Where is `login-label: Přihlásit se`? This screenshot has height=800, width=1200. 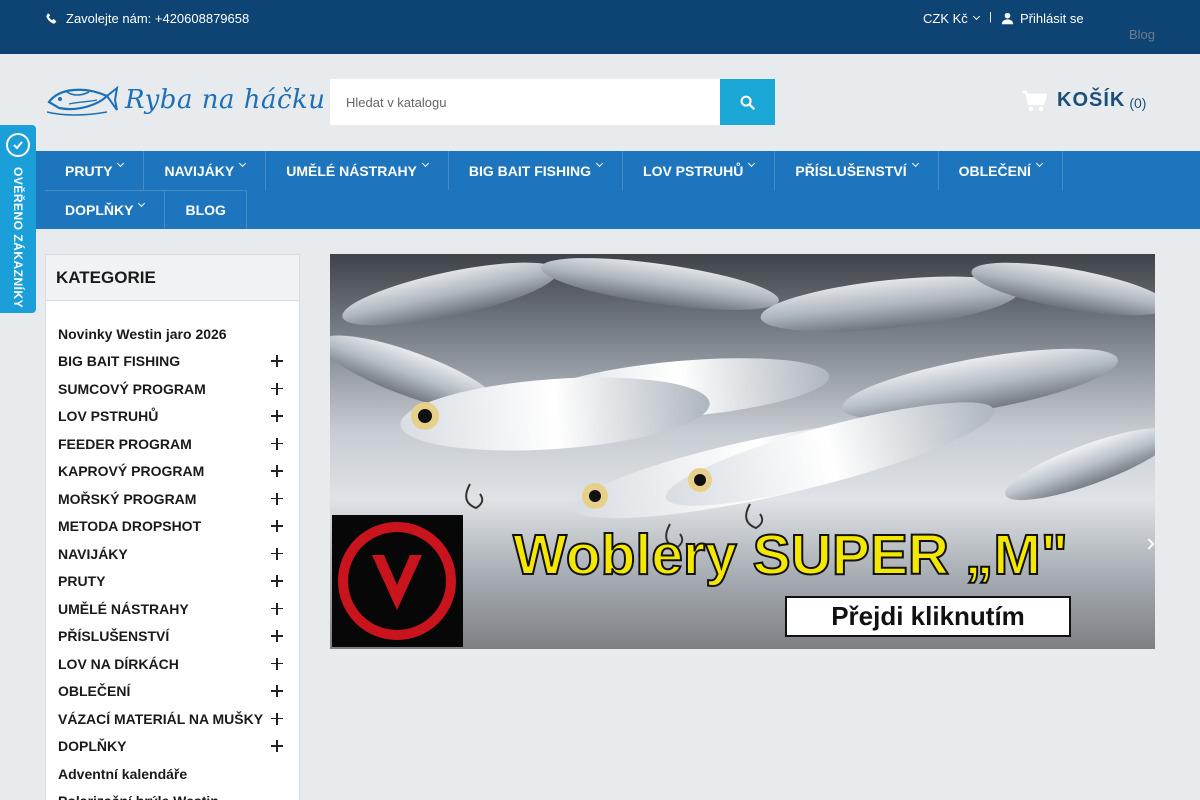
login-label: Přihlásit se is located at coordinates (1052, 18).